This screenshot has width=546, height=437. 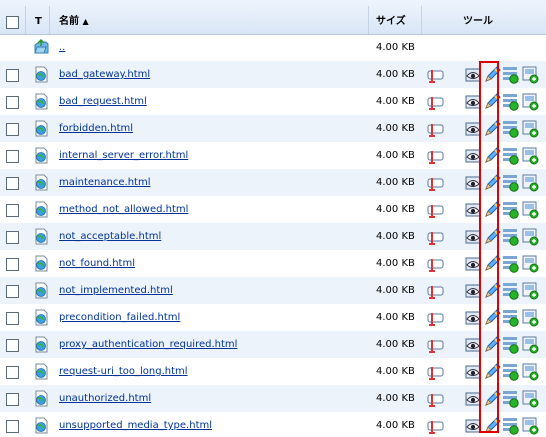 What do you see at coordinates (273, 236) in the screenshot?
I see `table-row: not_acceptable.html 4.00 KB` at bounding box center [273, 236].